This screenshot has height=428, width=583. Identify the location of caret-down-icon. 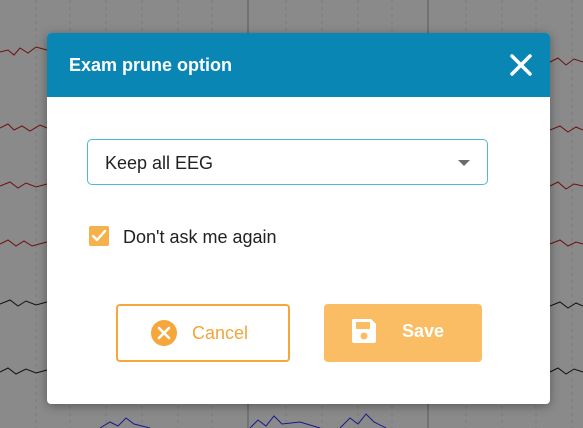
(464, 163).